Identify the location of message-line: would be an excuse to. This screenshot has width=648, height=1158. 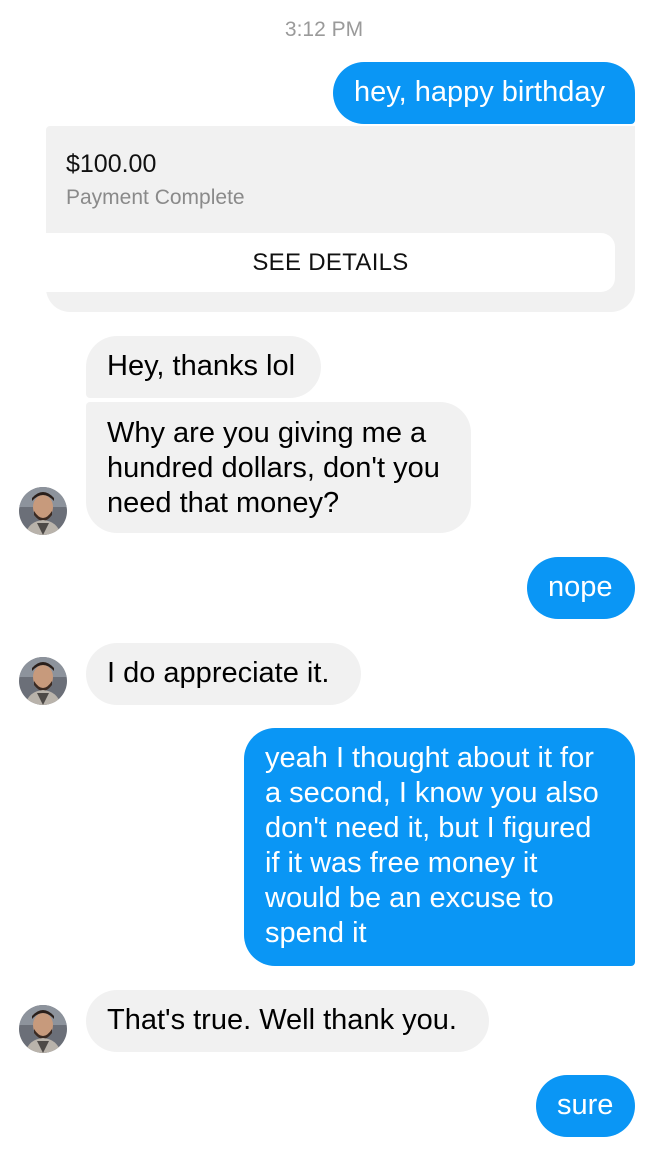
(409, 898).